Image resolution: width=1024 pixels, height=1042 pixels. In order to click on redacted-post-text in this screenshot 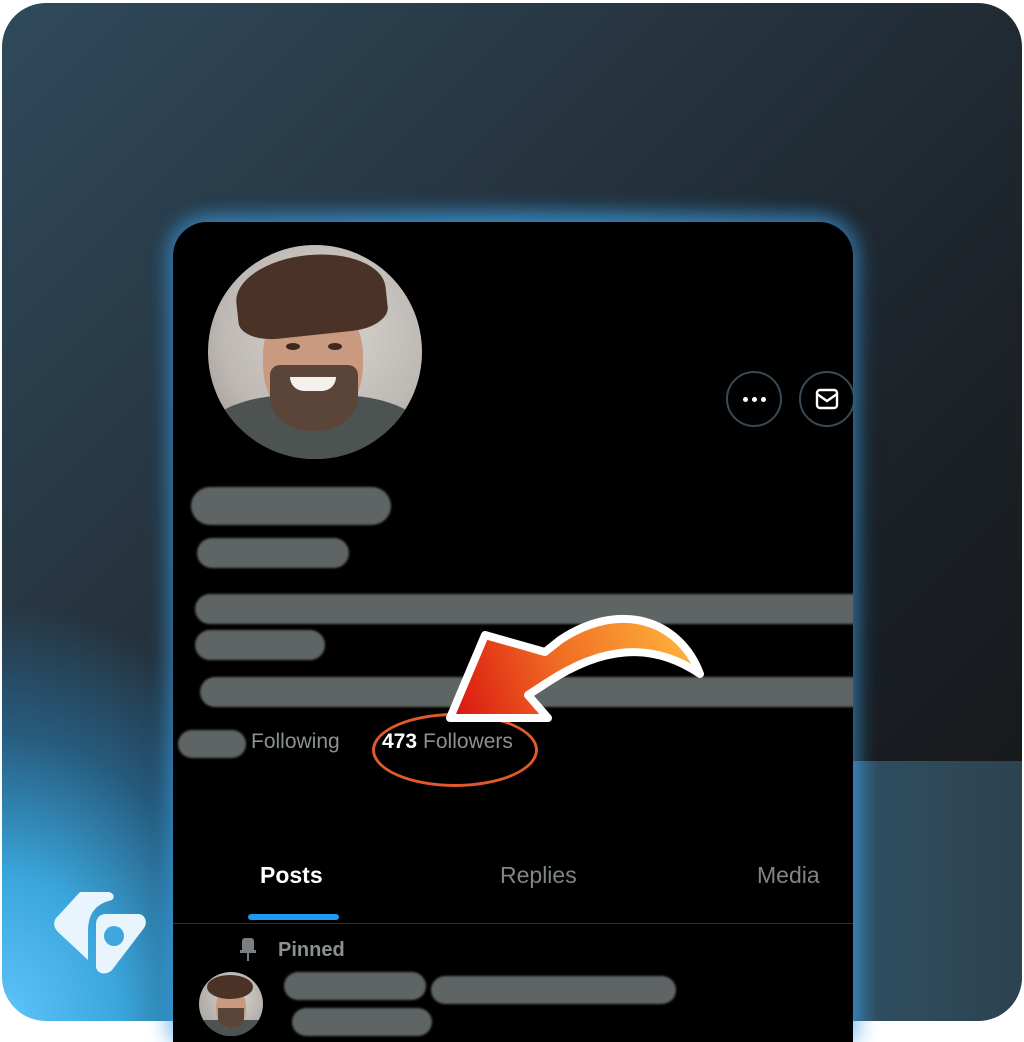, I will do `click(362, 1022)`.